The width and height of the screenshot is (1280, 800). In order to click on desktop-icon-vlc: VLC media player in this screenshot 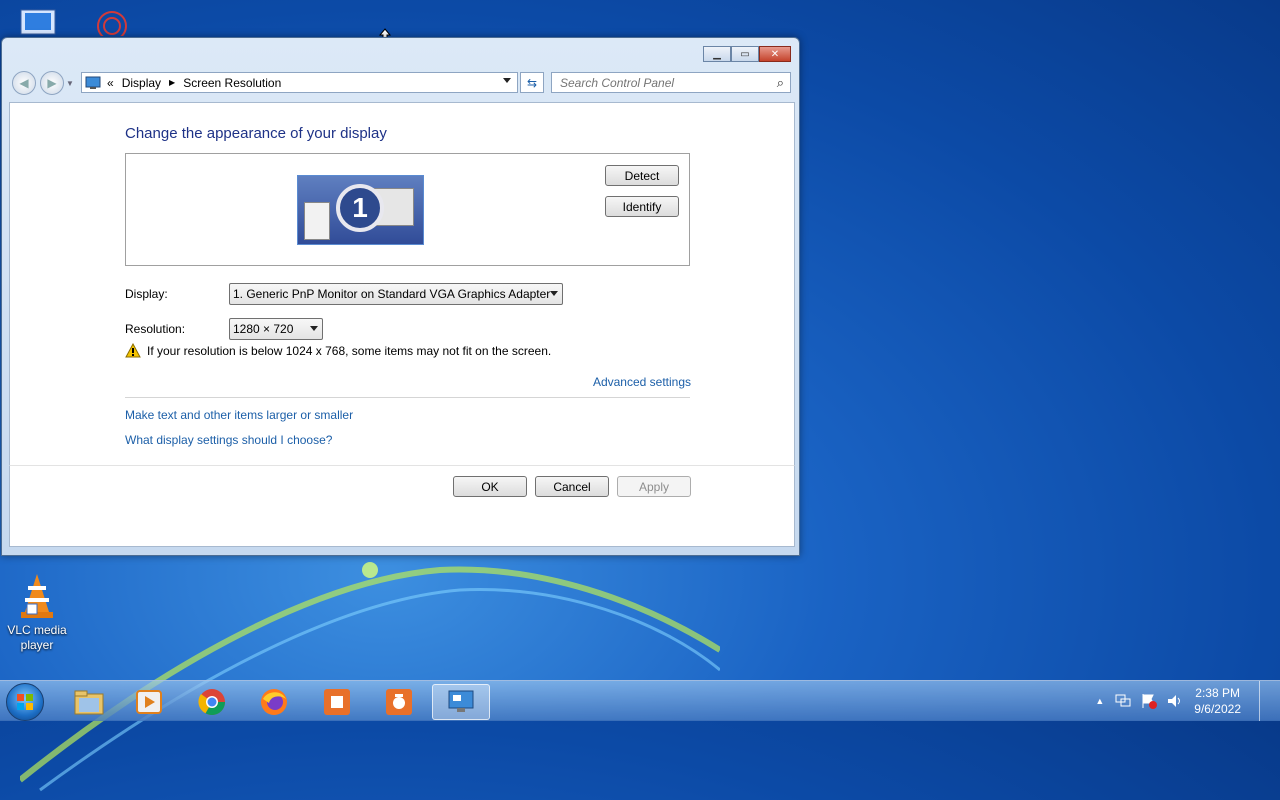, I will do `click(37, 612)`.